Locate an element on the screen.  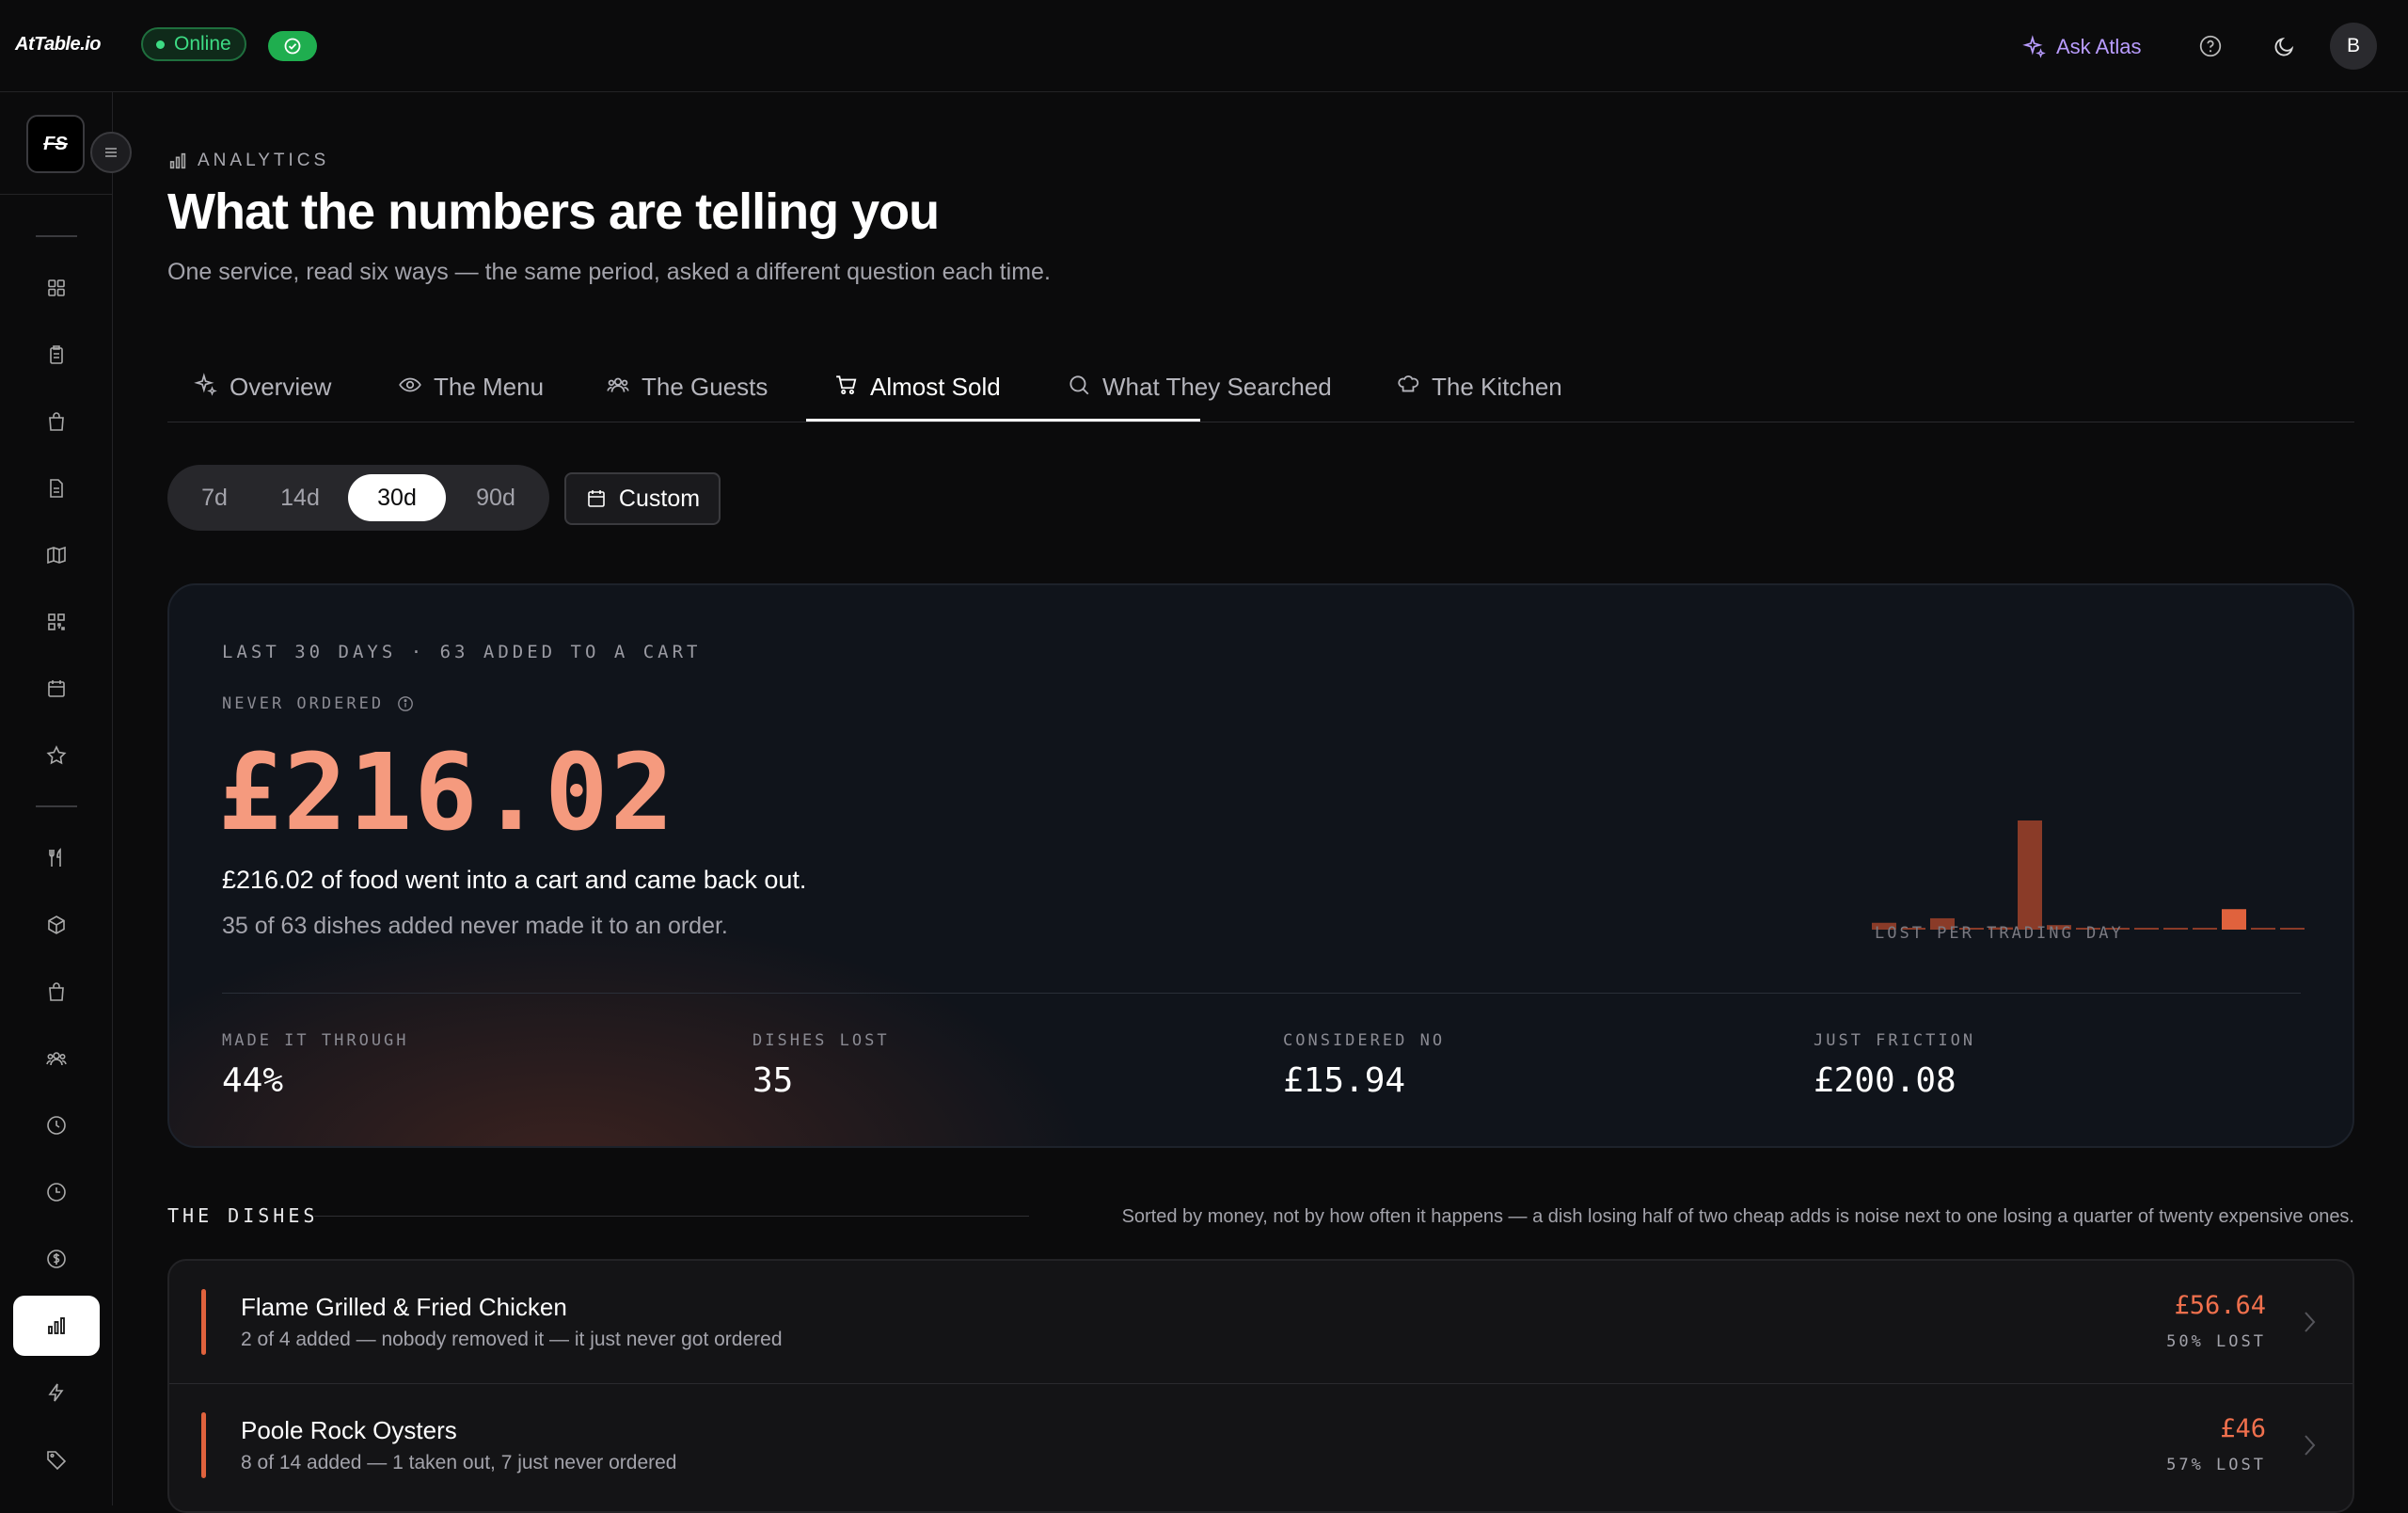
shopping-bag-icon is located at coordinates (57, 991).